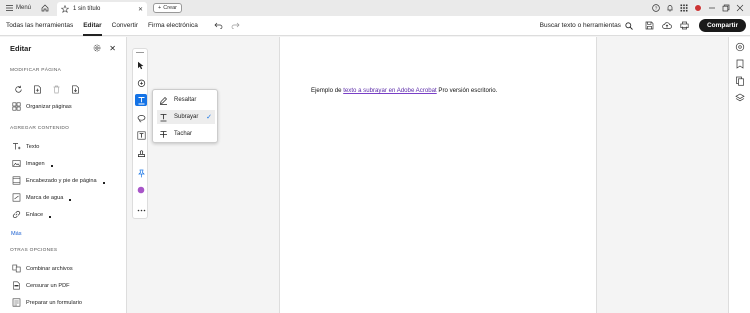 The height and width of the screenshot is (313, 750). Describe the element at coordinates (75, 89) in the screenshot. I see `extract-page-icon` at that location.